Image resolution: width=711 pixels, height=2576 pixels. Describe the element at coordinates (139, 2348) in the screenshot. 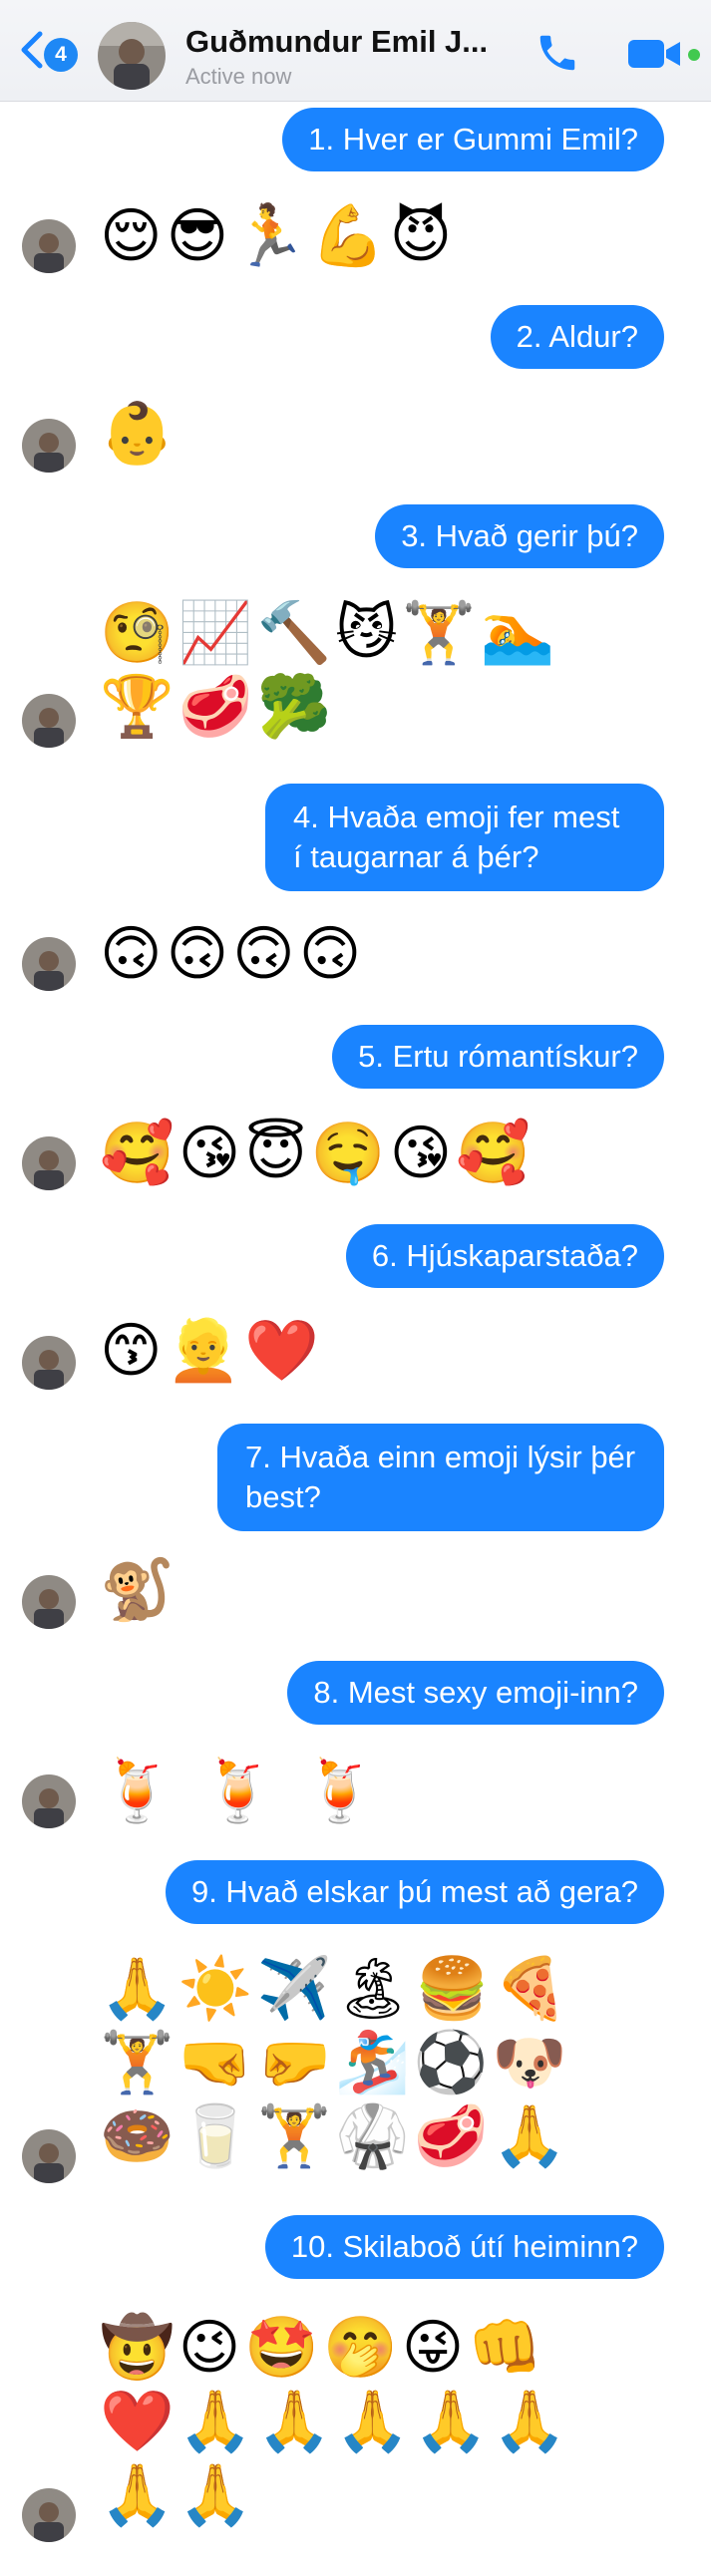

I see `emoji: 🤠` at that location.